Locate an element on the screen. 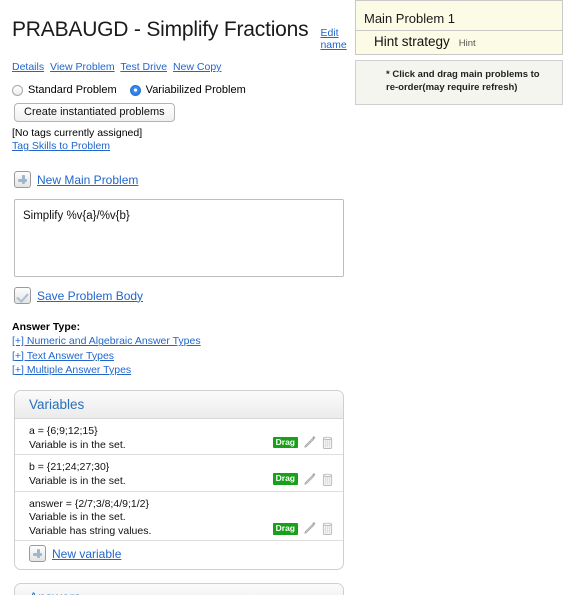 The height and width of the screenshot is (595, 572). create-instantiated-problems-button: Create instantiated problems is located at coordinates (94, 112).